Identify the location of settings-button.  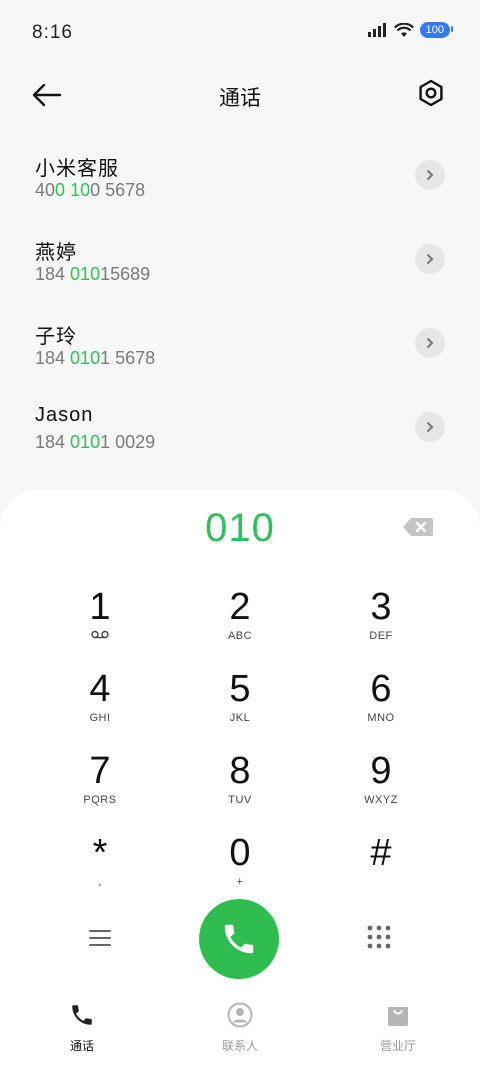
(433, 95).